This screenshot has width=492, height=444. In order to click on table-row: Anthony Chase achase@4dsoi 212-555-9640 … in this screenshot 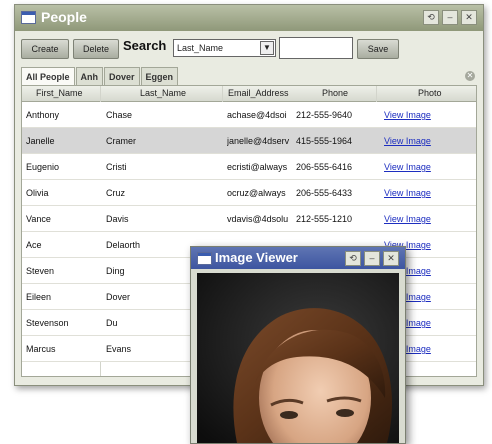, I will do `click(249, 115)`.